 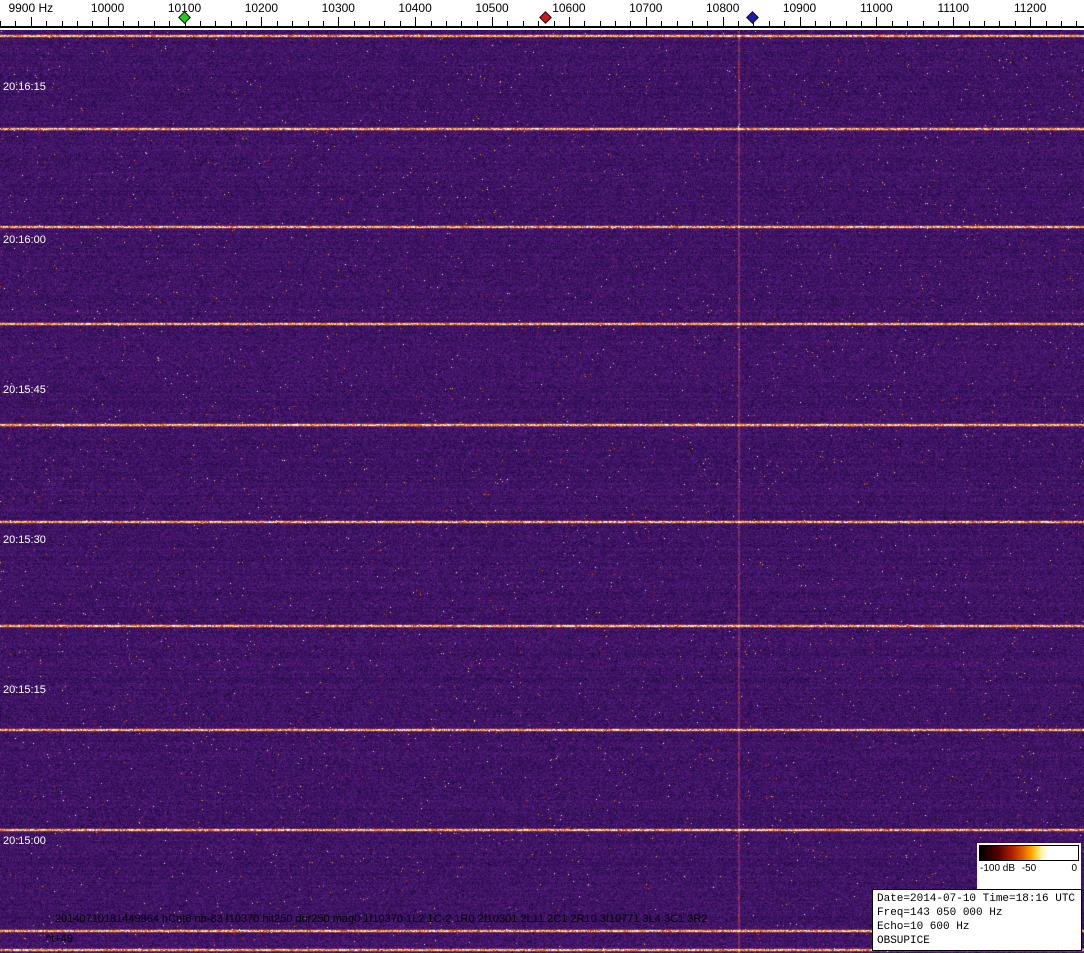 What do you see at coordinates (107, 8) in the screenshot?
I see `freq-label-10000: 10000` at bounding box center [107, 8].